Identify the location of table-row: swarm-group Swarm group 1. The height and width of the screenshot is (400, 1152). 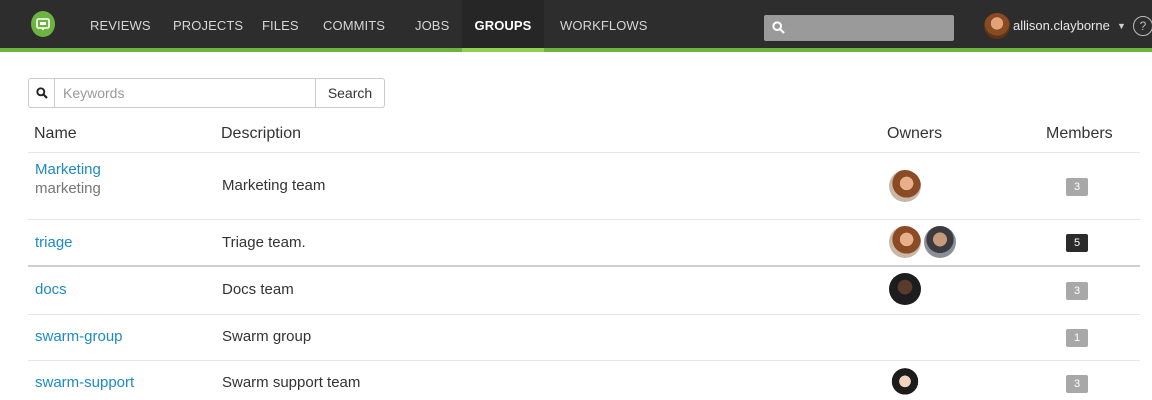
(576, 337).